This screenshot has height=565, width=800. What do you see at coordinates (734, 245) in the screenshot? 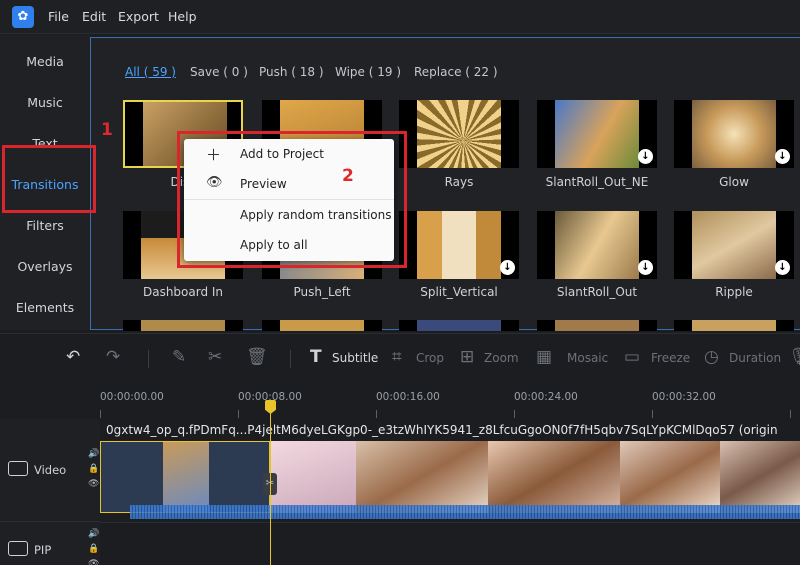
I see `transition-thumb-ripple: ↓` at bounding box center [734, 245].